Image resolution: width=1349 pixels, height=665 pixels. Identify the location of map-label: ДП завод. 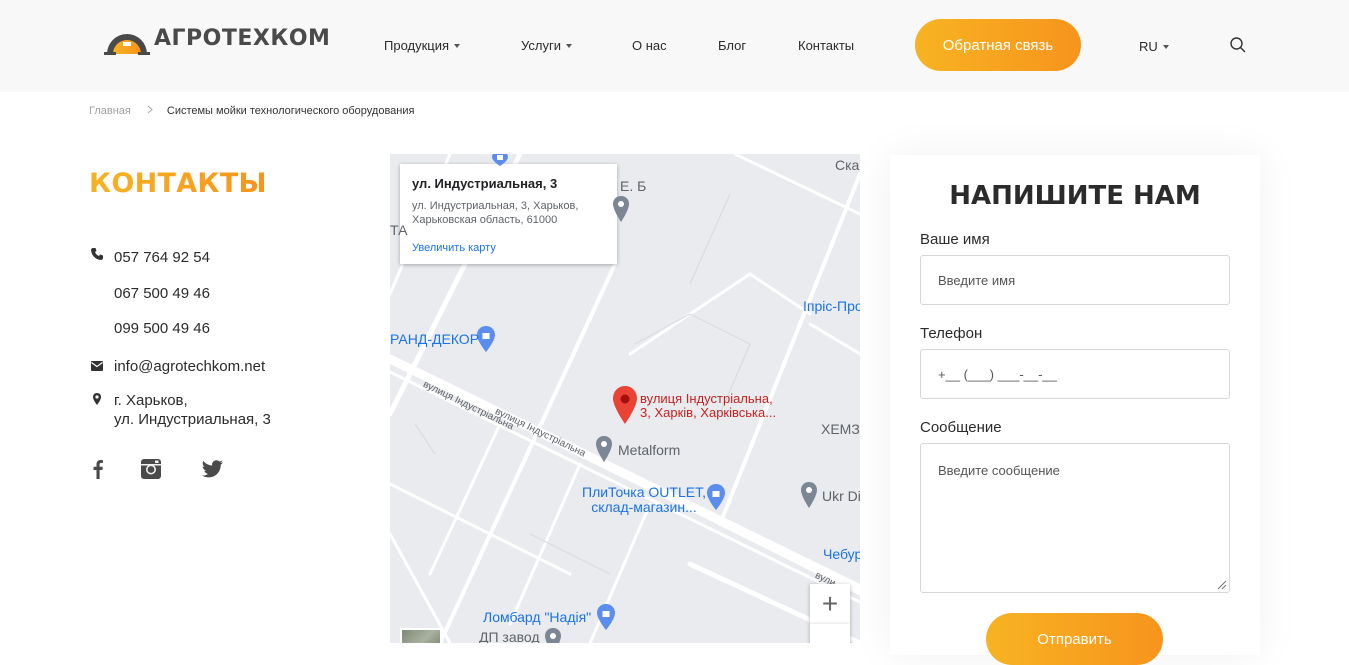
(509, 636).